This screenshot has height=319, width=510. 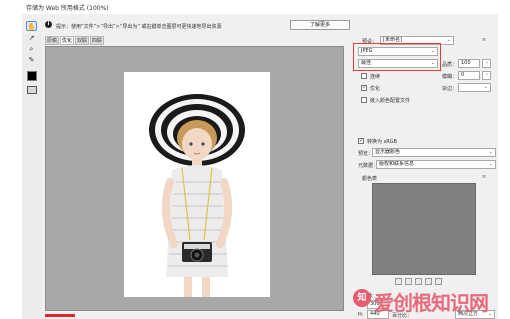 What do you see at coordinates (361, 141) in the screenshot?
I see `convert-srgb-checkbox: ✓` at bounding box center [361, 141].